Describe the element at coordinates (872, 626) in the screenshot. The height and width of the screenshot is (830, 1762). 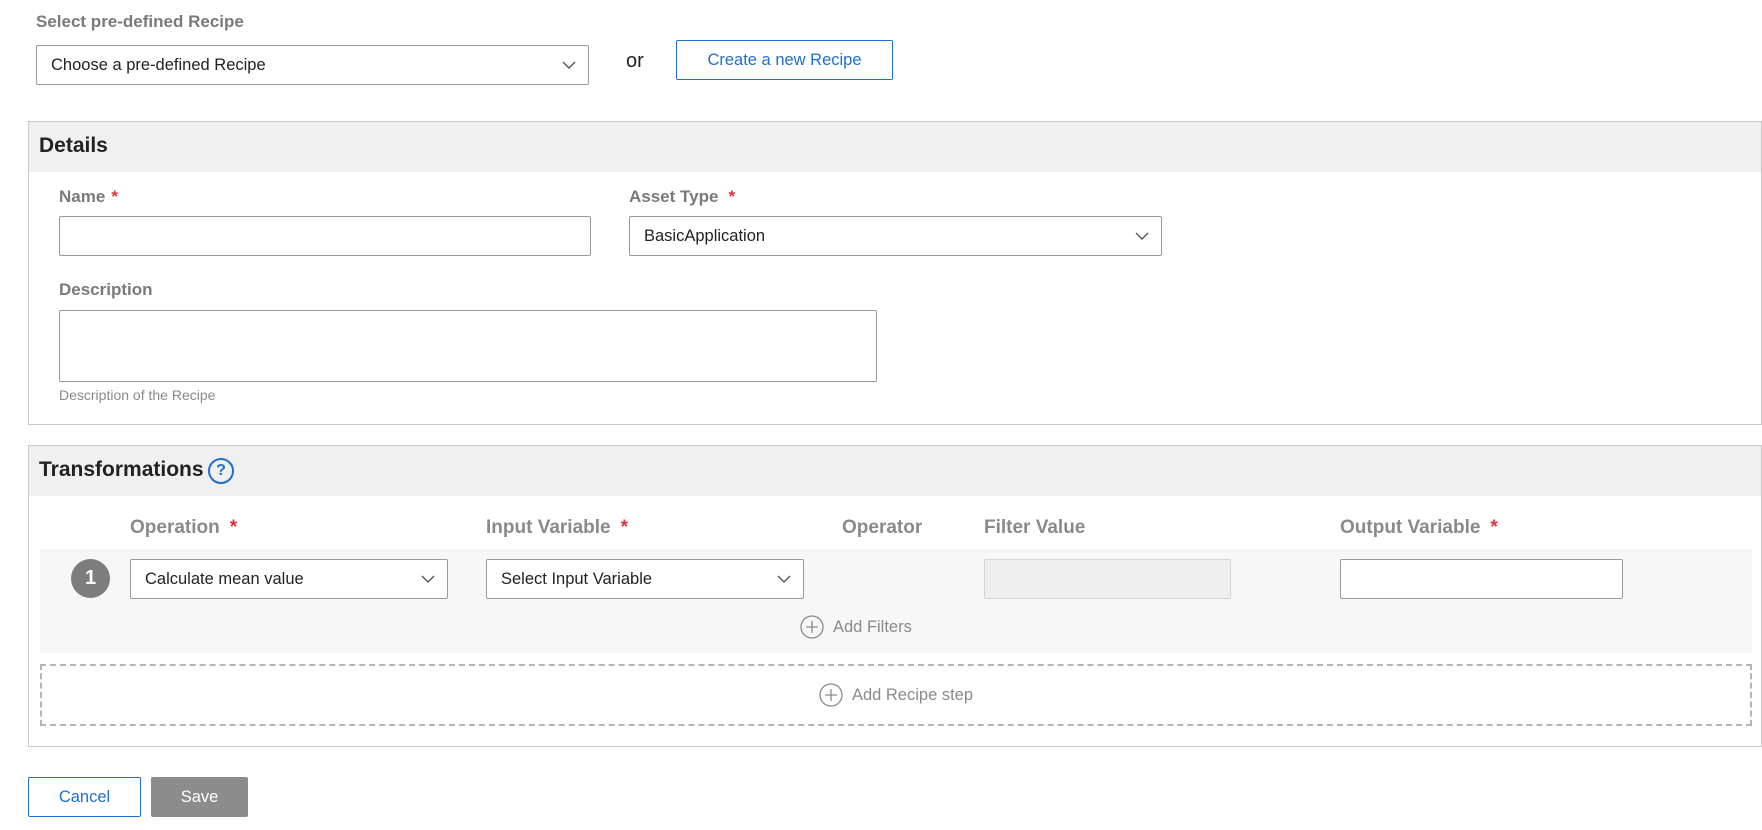
I see `add-filters-label: Add Filters` at that location.